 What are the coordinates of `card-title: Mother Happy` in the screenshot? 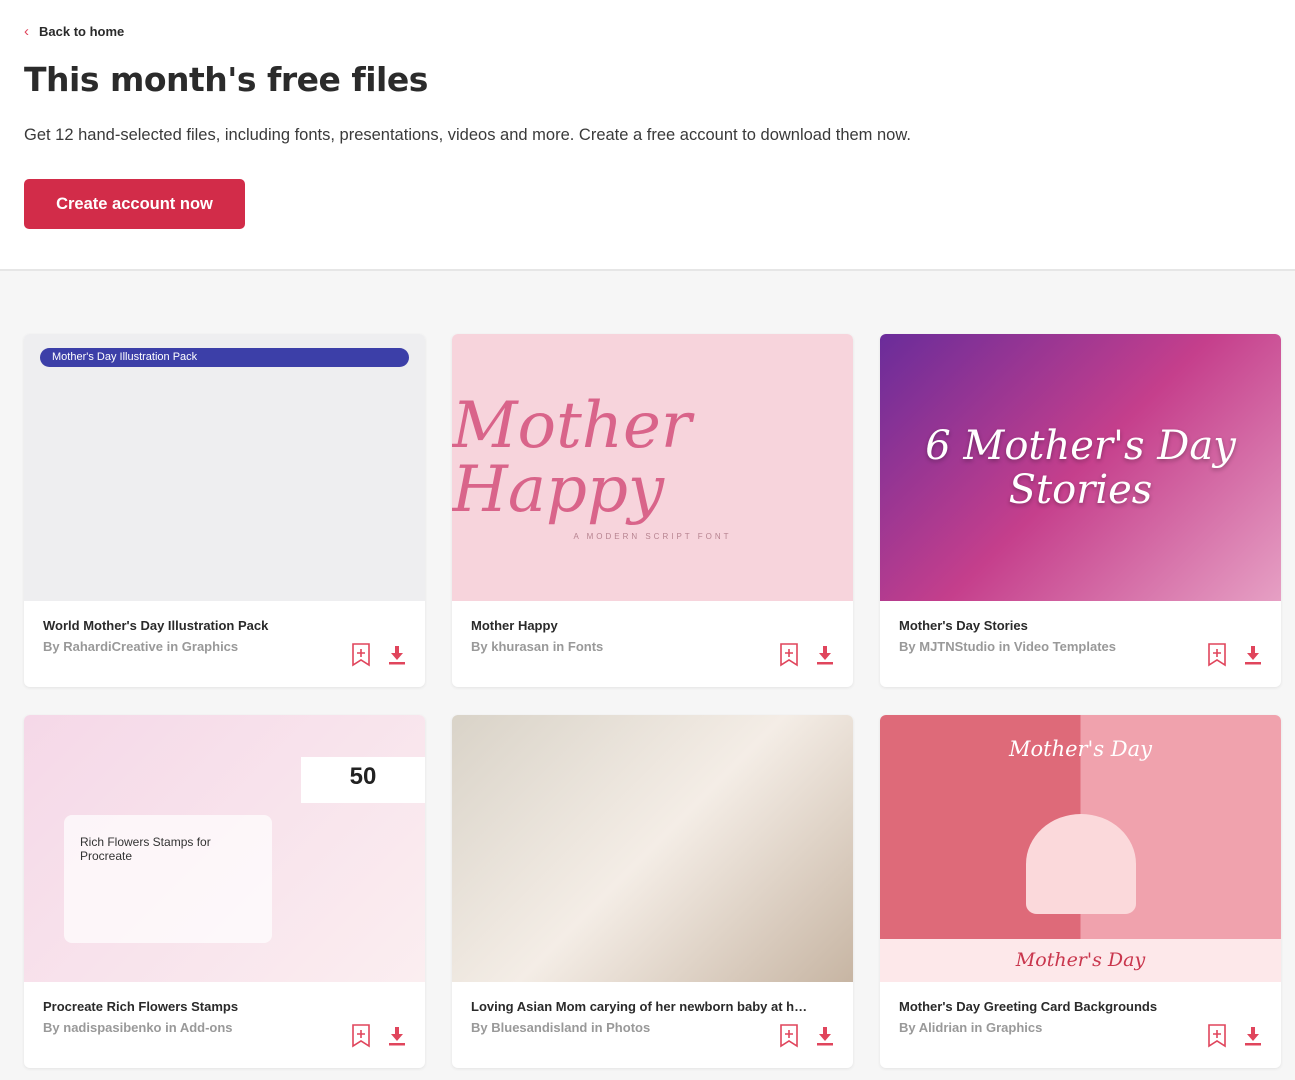 It's located at (641, 625).